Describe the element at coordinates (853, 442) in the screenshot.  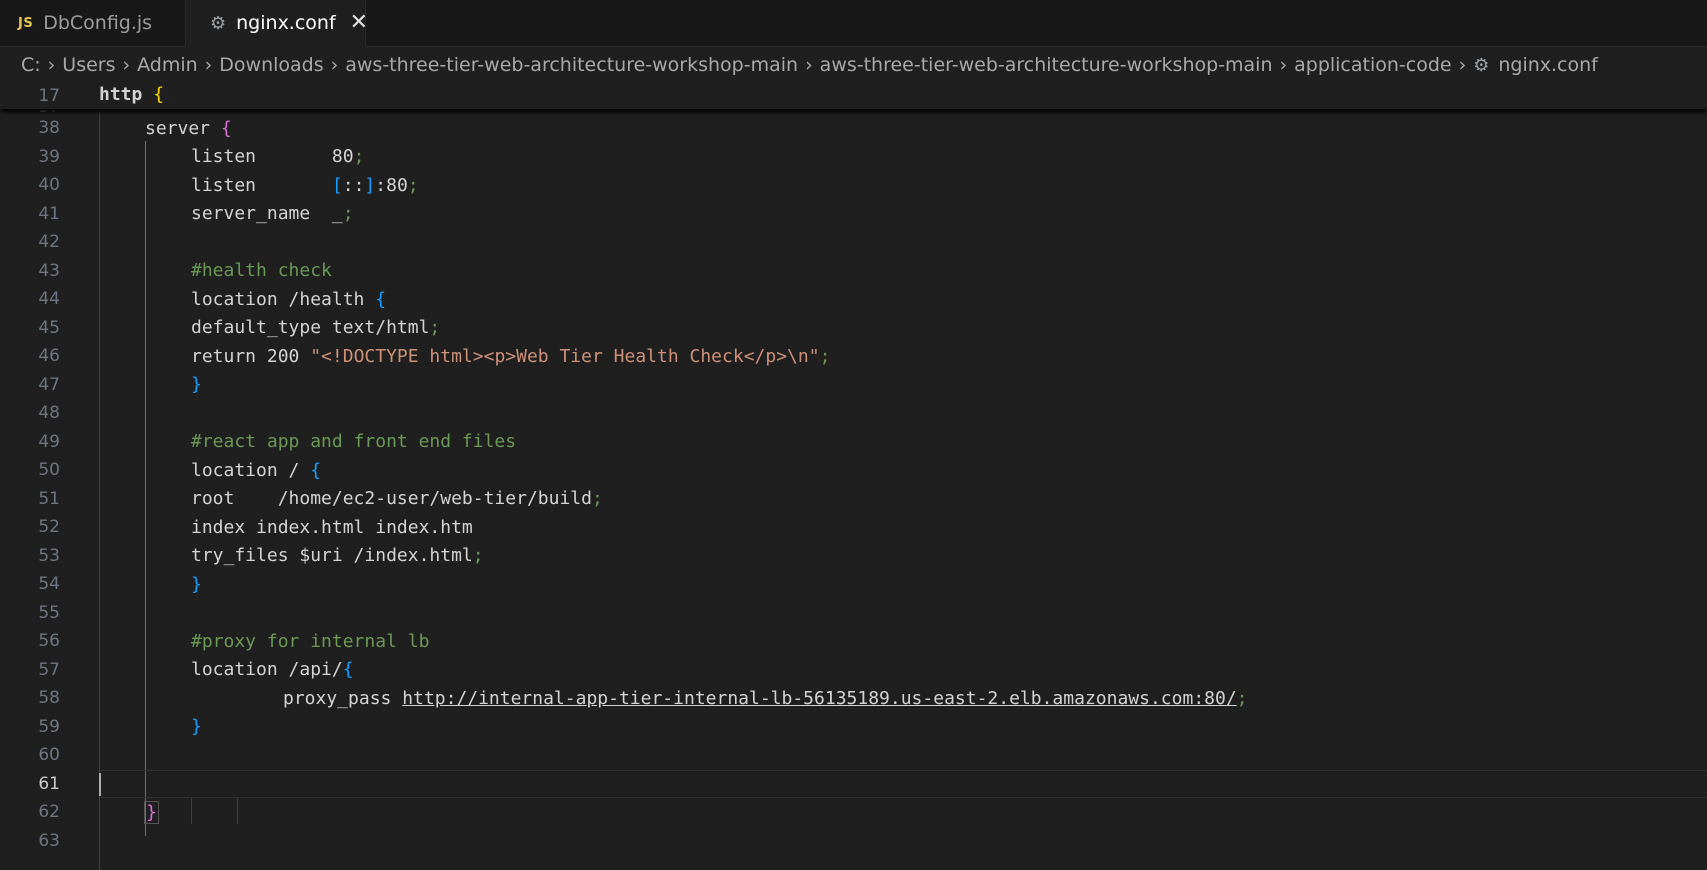
I see `code-line: 49 #react app and front end files` at that location.